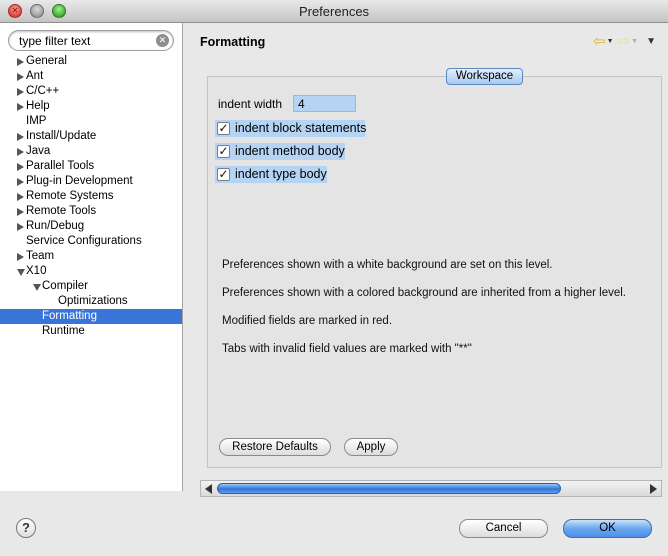  What do you see at coordinates (40, 256) in the screenshot?
I see `tree-item-label: Team` at bounding box center [40, 256].